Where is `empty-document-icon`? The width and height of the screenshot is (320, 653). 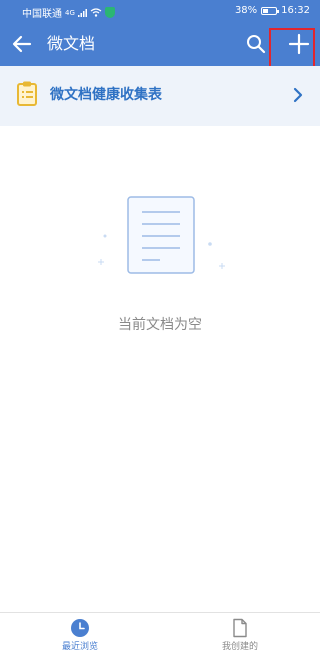
empty-document-icon is located at coordinates (161, 235).